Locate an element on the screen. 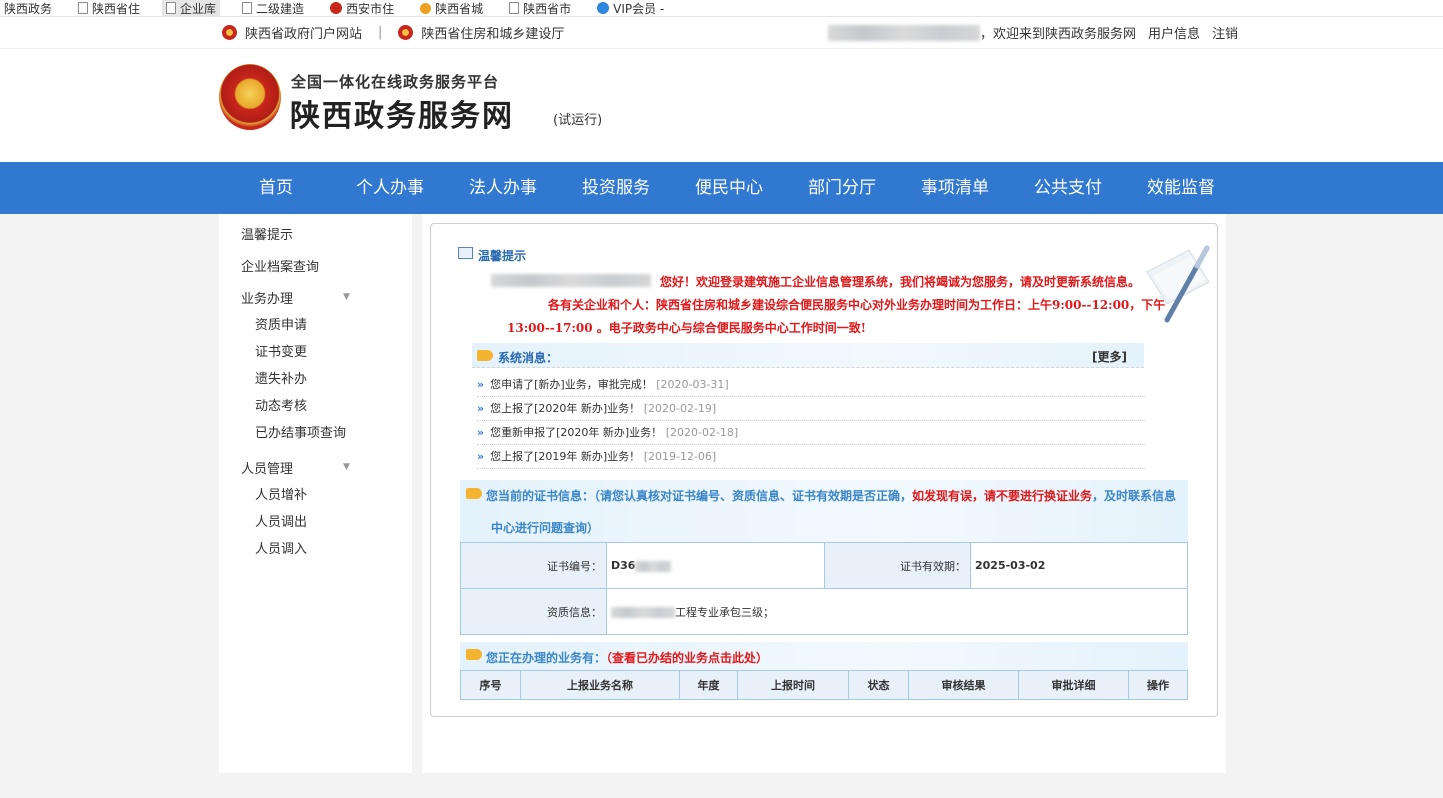  sidebar-item-dynamic-check: 动态考核 is located at coordinates (281, 404).